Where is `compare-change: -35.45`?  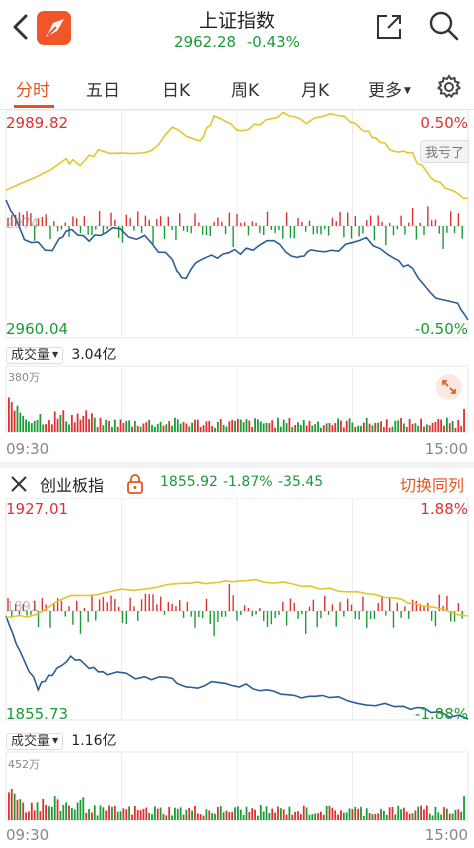
compare-change: -35.45 is located at coordinates (301, 482).